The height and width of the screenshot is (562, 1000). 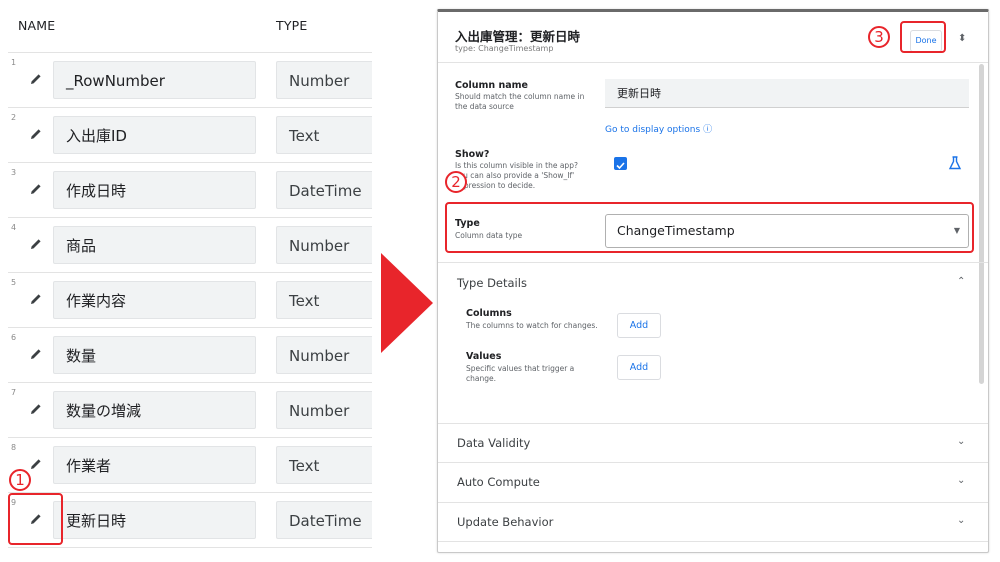 I want to click on column-name-field: _RowNumber, so click(x=154, y=80).